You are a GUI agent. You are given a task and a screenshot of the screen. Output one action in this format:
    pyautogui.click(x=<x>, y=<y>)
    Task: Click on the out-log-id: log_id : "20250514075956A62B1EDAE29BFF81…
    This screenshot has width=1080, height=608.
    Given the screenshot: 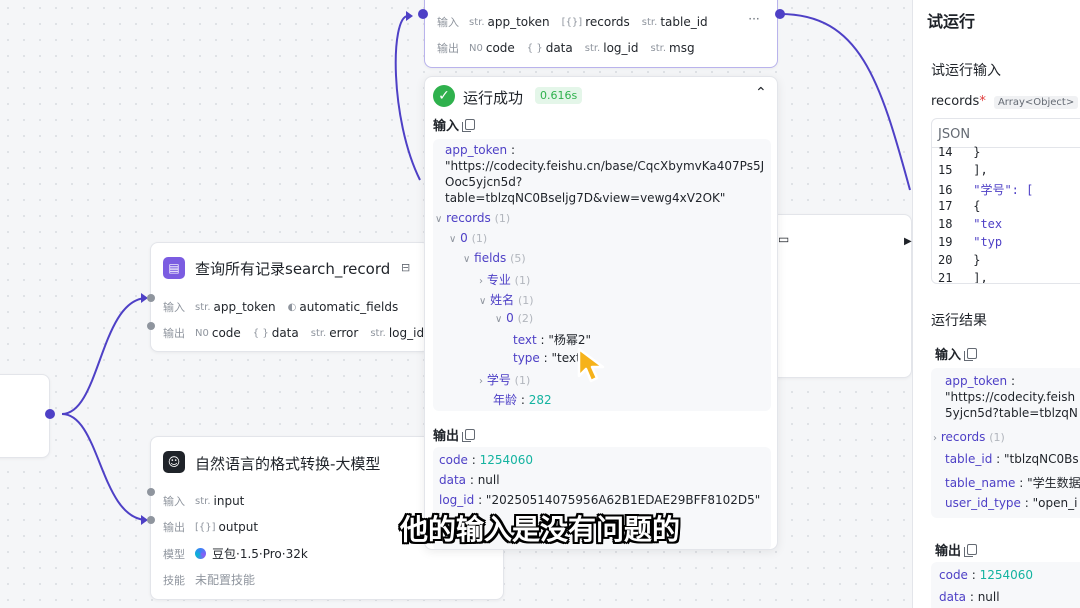 What is the action you would take?
    pyautogui.click(x=600, y=500)
    